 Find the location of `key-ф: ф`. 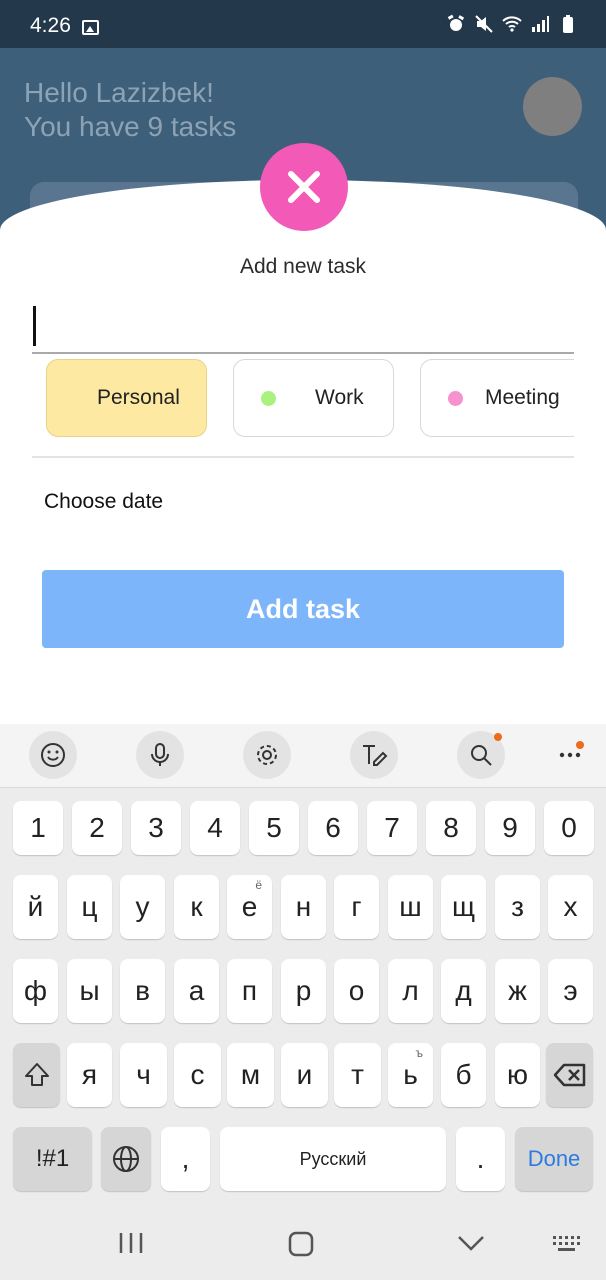

key-ф: ф is located at coordinates (35, 991).